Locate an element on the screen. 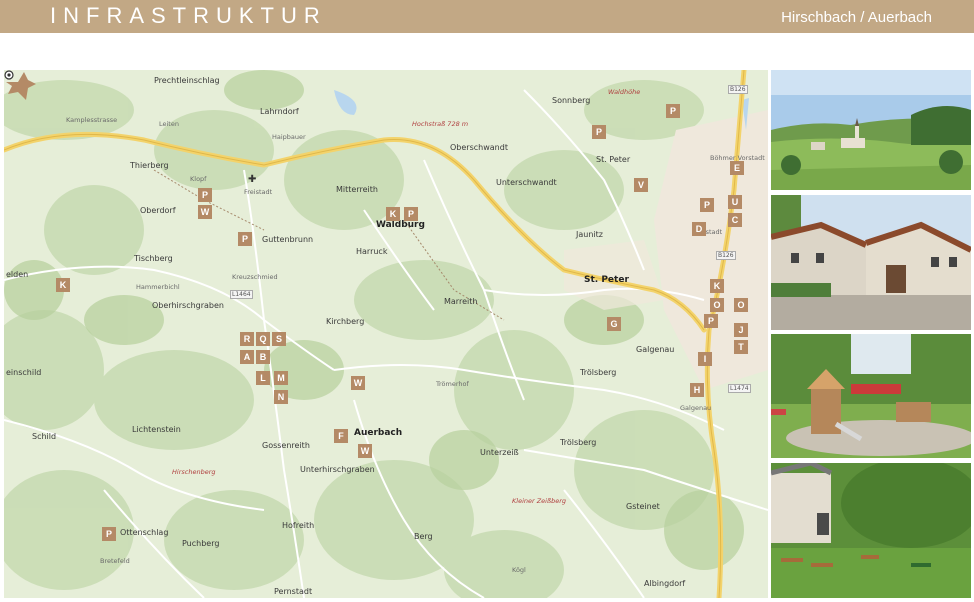 This screenshot has width=974, height=602. place-label: Gsteinet is located at coordinates (643, 506).